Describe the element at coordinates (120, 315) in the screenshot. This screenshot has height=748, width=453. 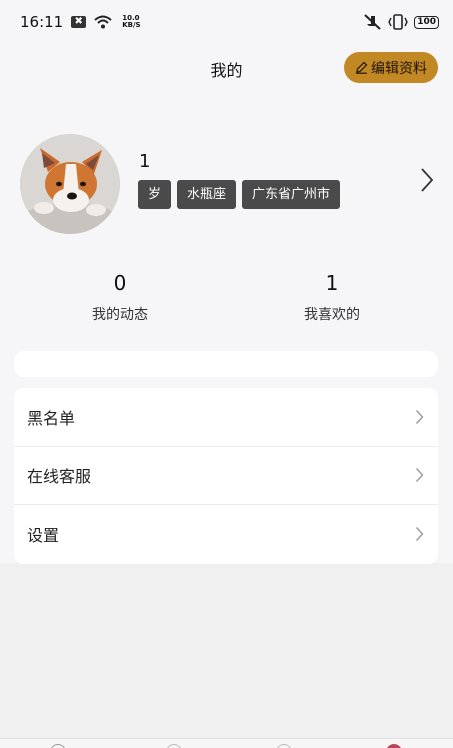
I see `stat-label: 我的动态` at that location.